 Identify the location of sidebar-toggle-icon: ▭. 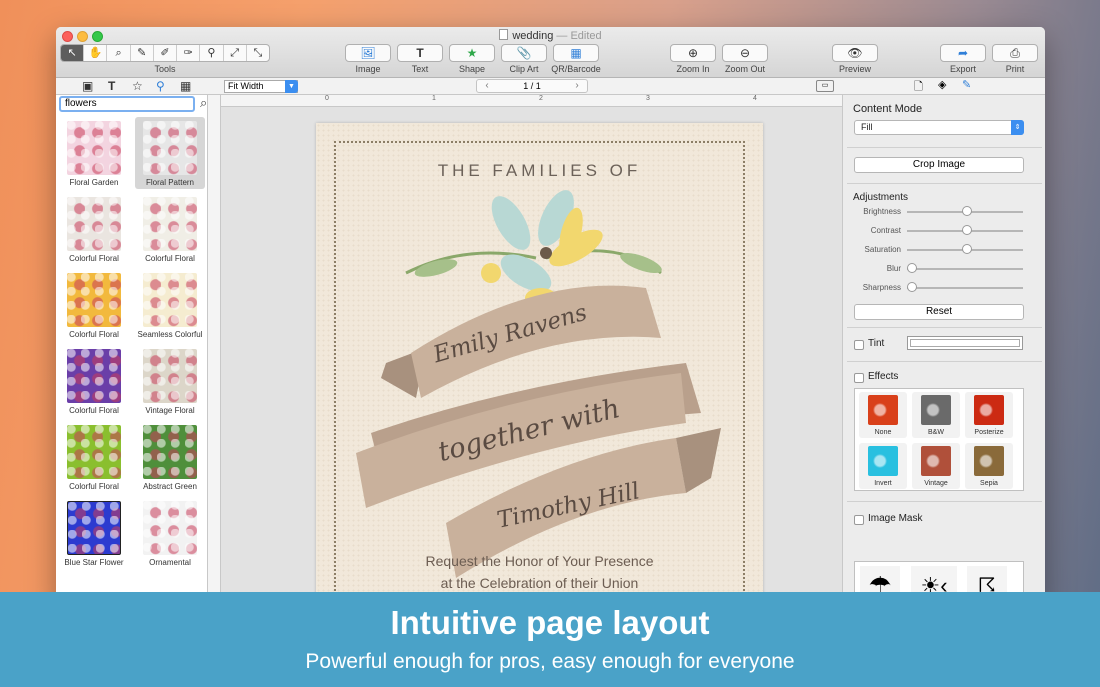
(825, 86).